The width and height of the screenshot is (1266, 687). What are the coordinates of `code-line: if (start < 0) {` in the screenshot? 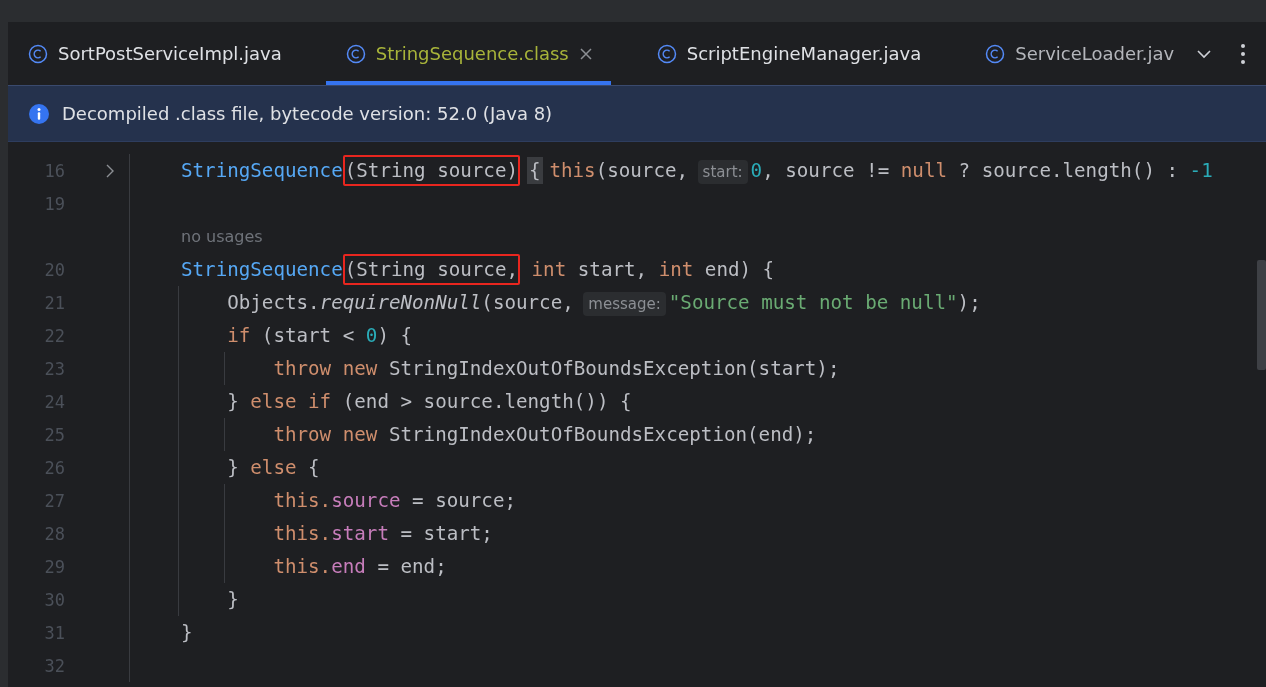 It's located at (320, 335).